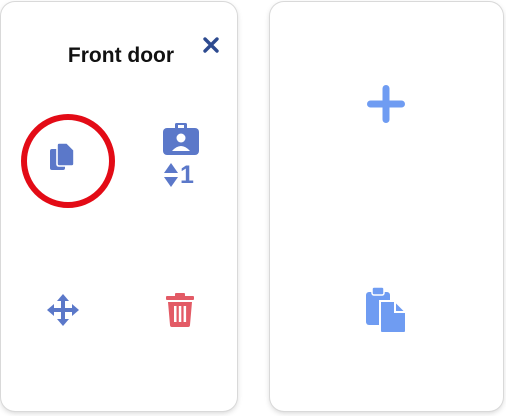 This screenshot has width=506, height=416. Describe the element at coordinates (63, 310) in the screenshot. I see `move-arrows-icon` at that location.